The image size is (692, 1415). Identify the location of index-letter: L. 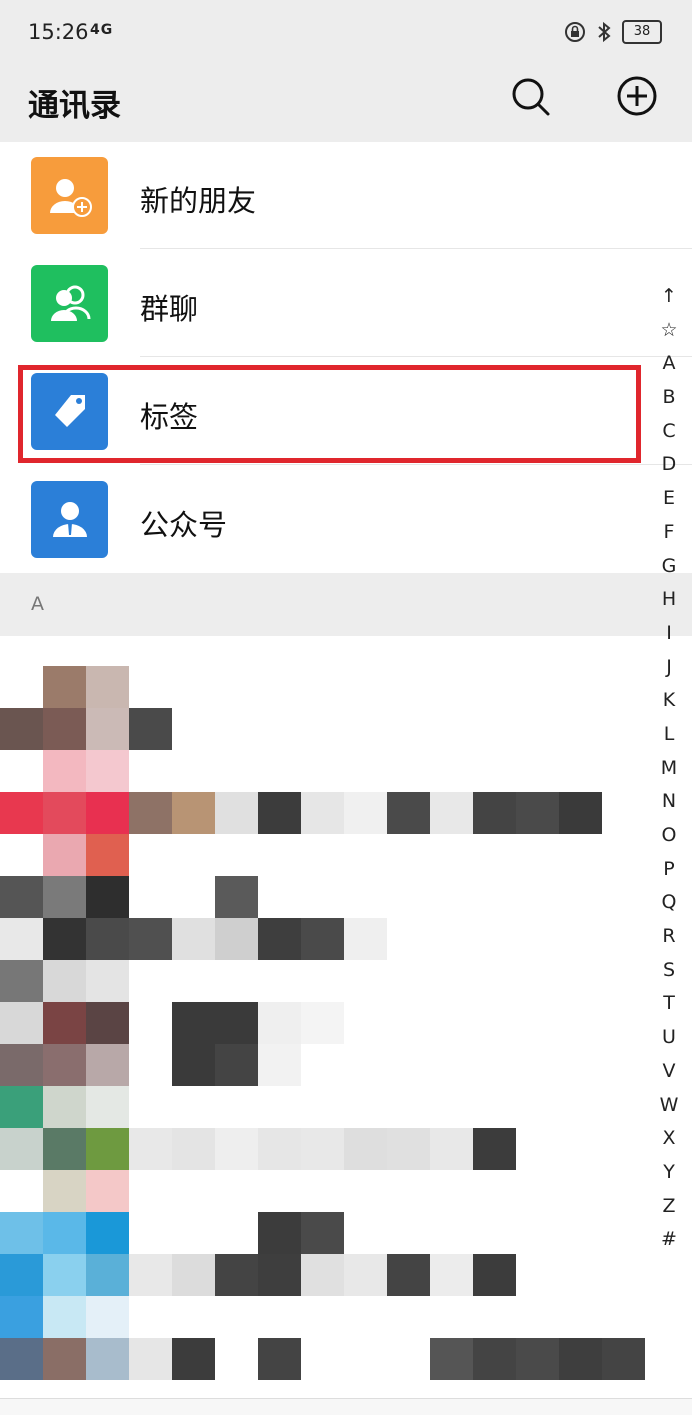
(669, 735).